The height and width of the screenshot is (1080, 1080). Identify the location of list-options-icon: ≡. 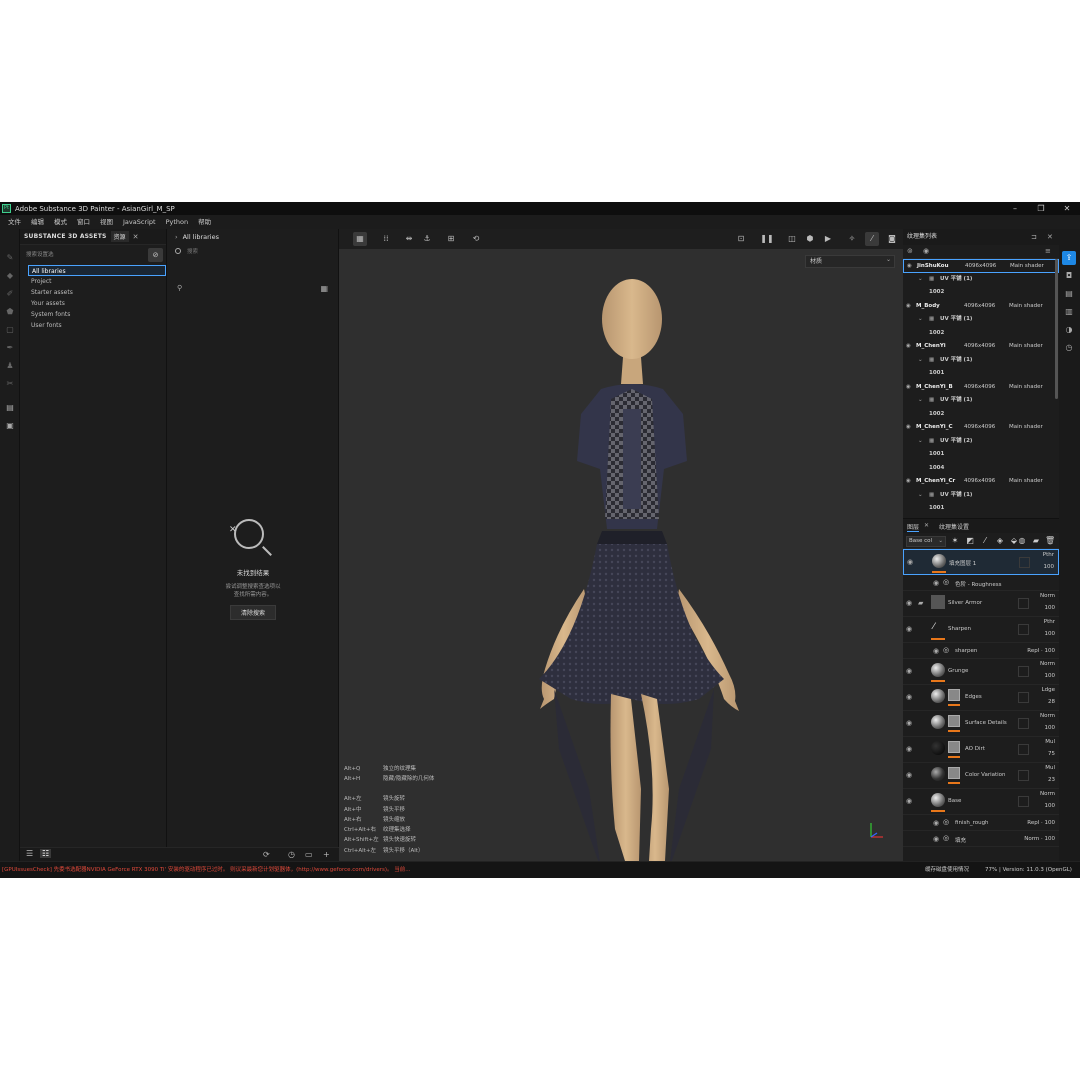
(1048, 251).